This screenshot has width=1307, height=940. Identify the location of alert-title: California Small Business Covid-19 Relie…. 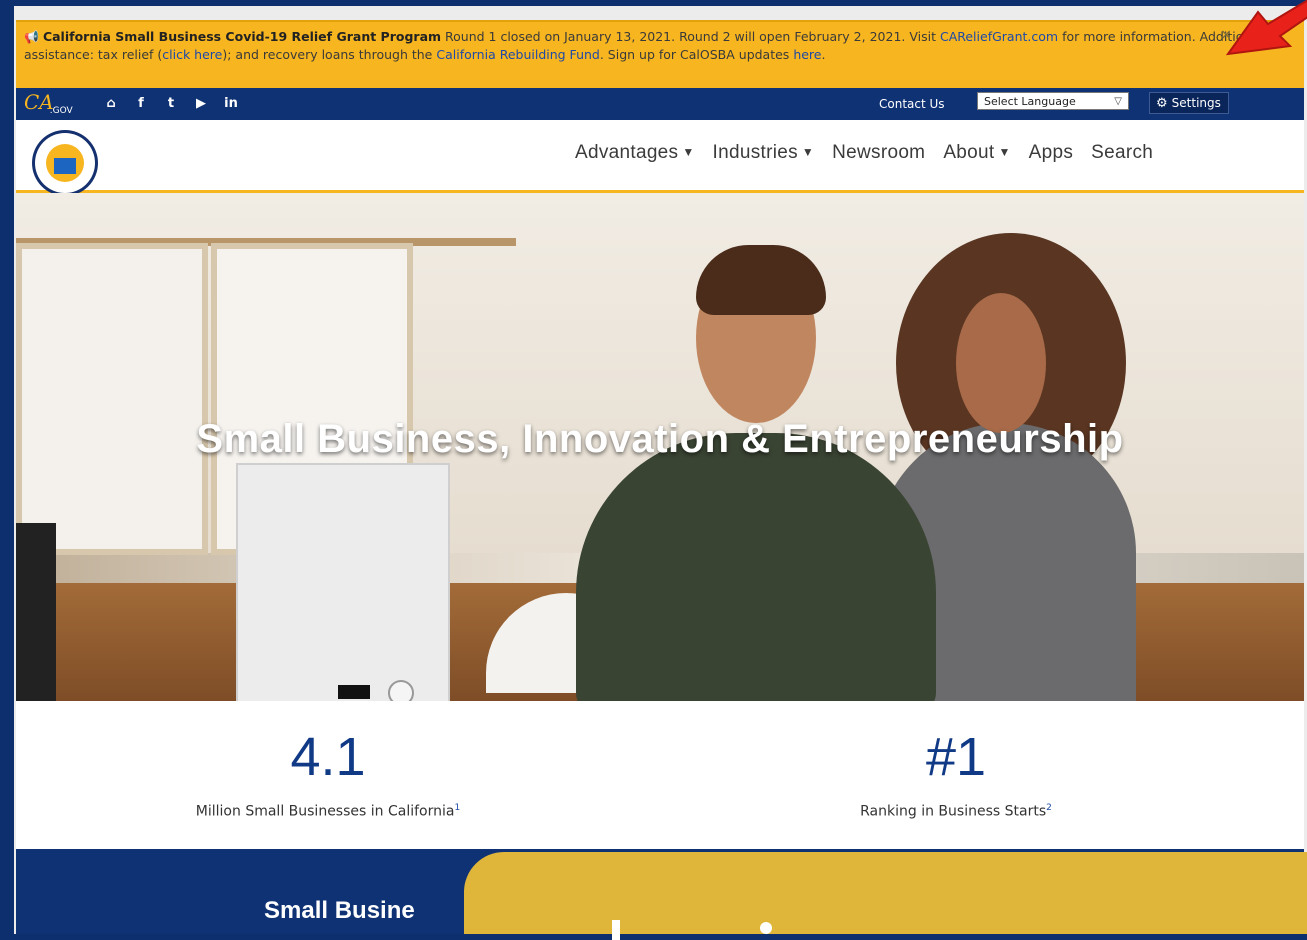
(242, 36).